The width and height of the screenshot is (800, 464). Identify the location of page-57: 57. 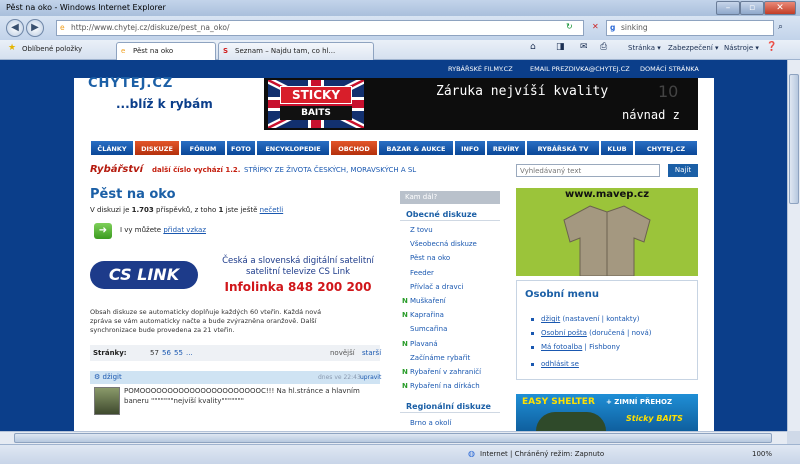
(154, 353).